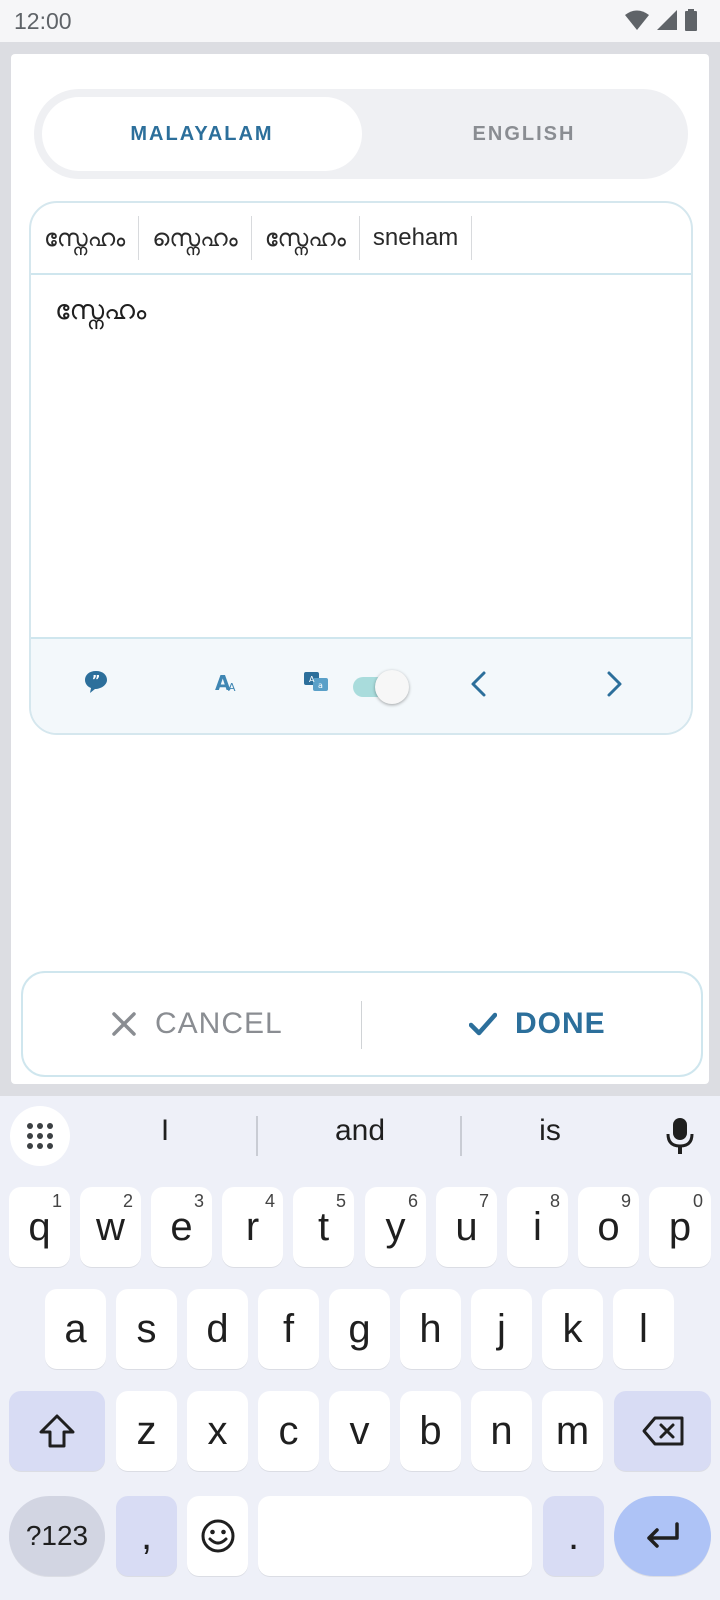  What do you see at coordinates (359, 1431) in the screenshot?
I see `key-v: v` at bounding box center [359, 1431].